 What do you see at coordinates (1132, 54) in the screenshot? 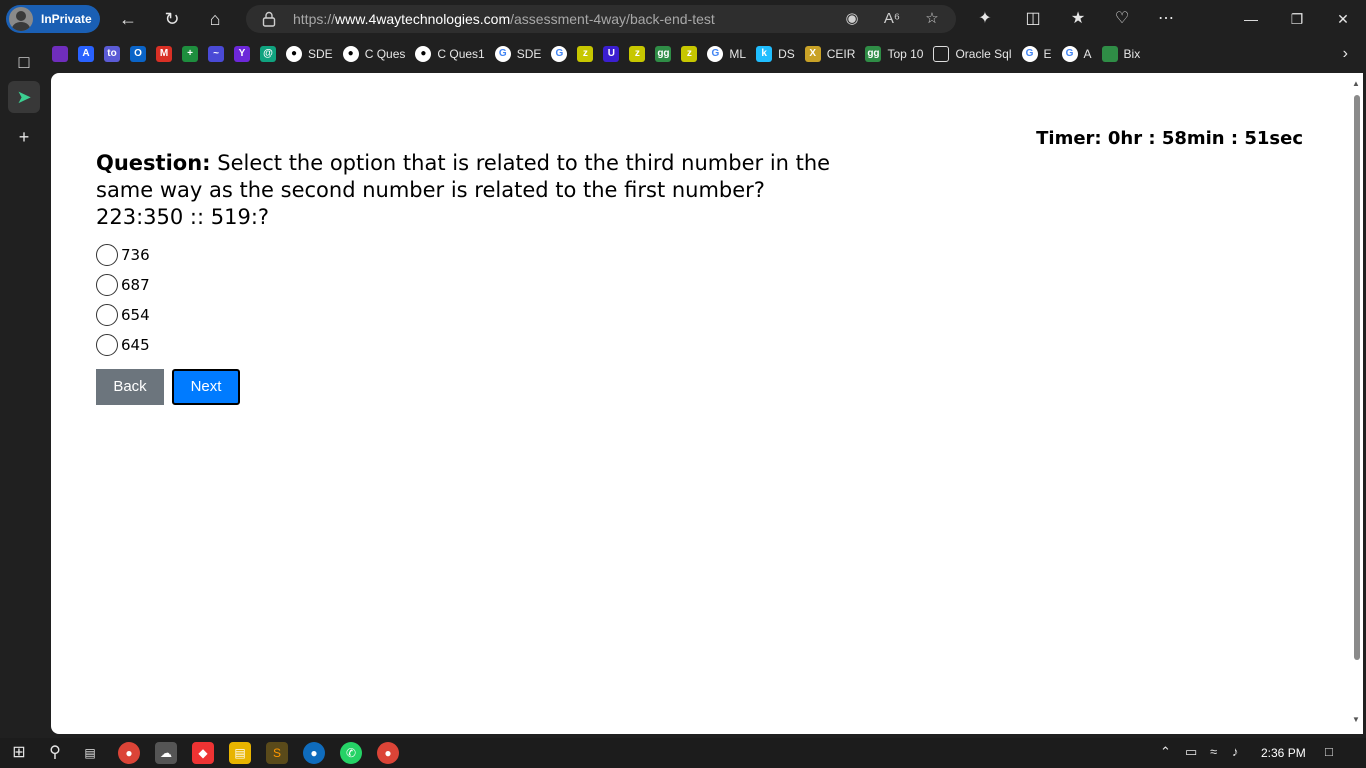
I see `favorite-label: Bix` at bounding box center [1132, 54].